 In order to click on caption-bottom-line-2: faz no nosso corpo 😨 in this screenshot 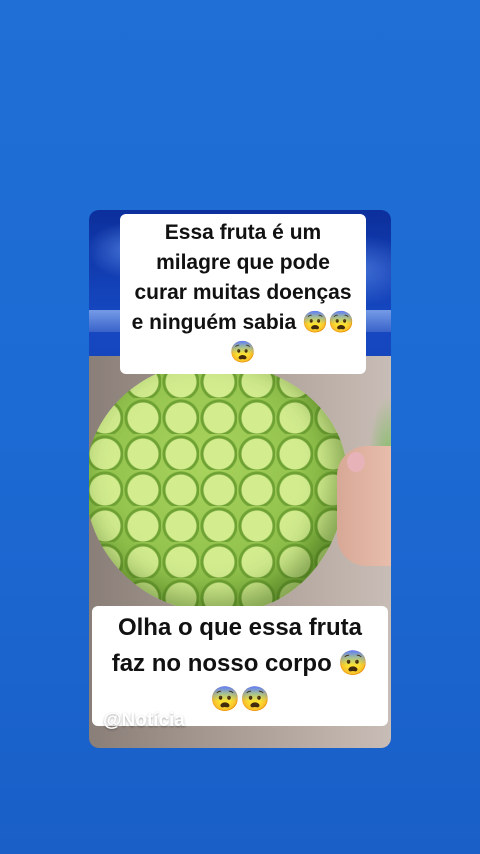, I will do `click(240, 663)`.